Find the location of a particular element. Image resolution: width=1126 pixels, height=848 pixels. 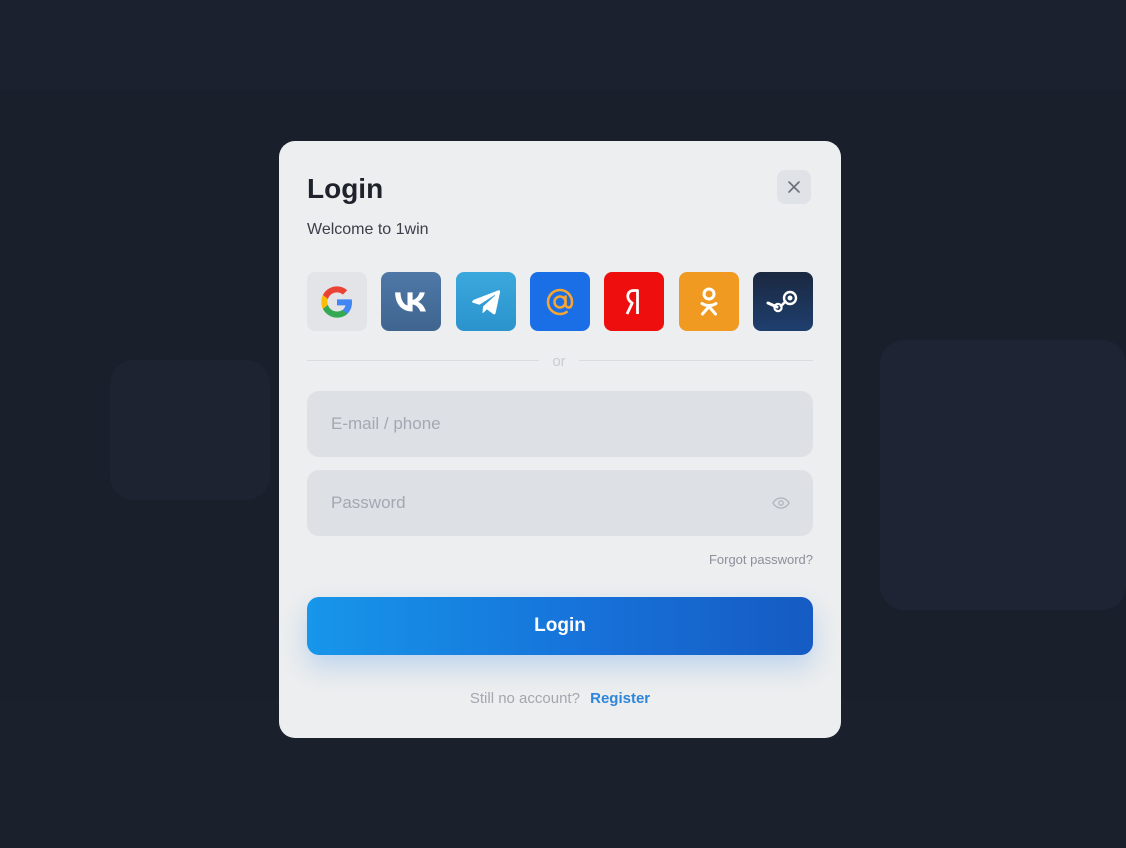

social-login-row is located at coordinates (560, 301).